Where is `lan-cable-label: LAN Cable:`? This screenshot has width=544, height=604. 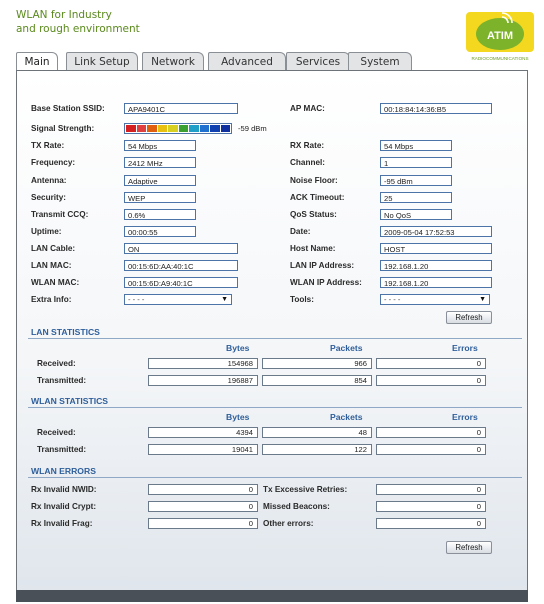
lan-cable-label: LAN Cable: is located at coordinates (53, 248).